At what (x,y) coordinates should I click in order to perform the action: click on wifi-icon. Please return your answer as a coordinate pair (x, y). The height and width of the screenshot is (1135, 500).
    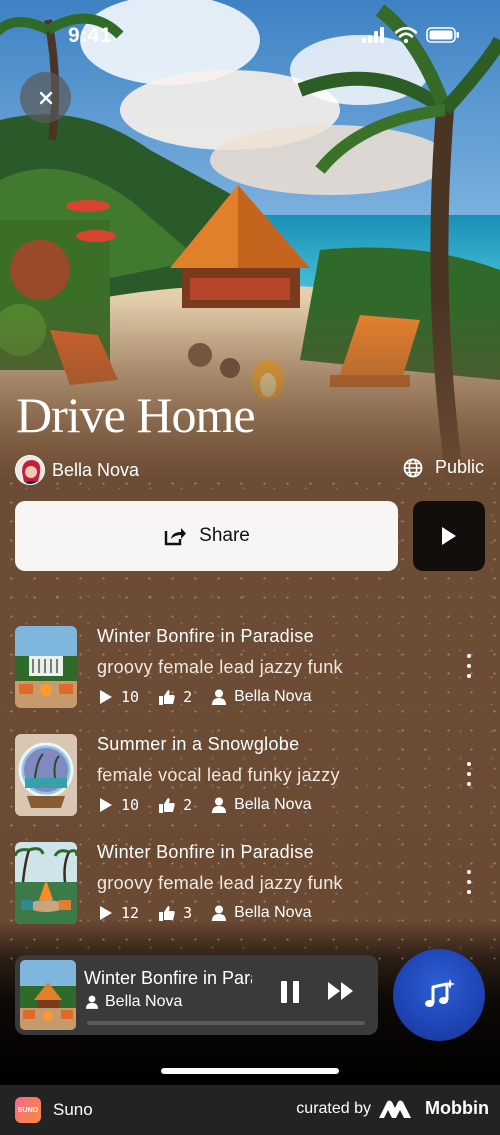
    Looking at the image, I should click on (406, 35).